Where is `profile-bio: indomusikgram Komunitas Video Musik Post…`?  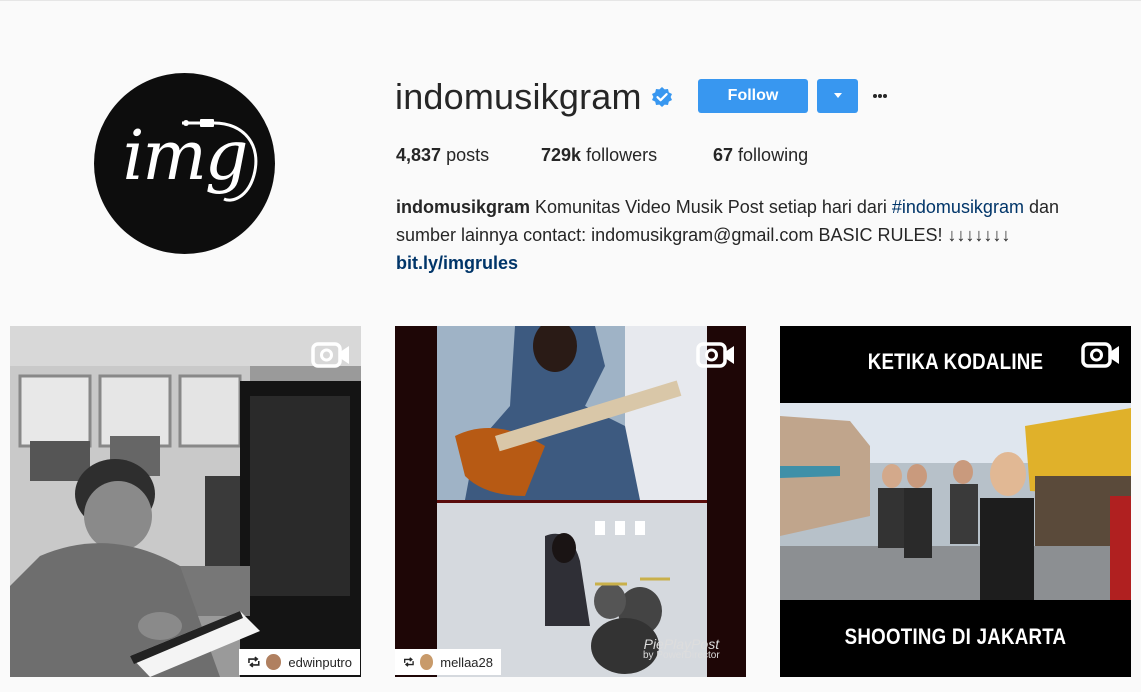 profile-bio: indomusikgram Komunitas Video Musik Post… is located at coordinates (756, 235).